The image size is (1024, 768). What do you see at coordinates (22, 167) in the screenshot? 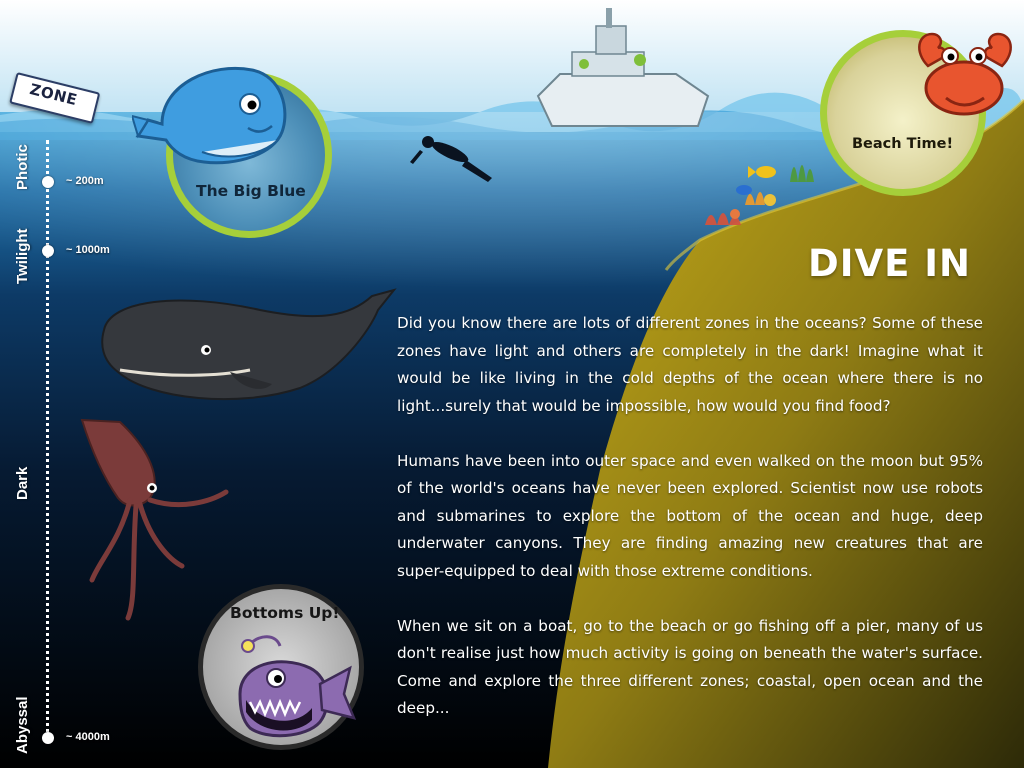
I see `zone-label-photic: Photic` at bounding box center [22, 167].